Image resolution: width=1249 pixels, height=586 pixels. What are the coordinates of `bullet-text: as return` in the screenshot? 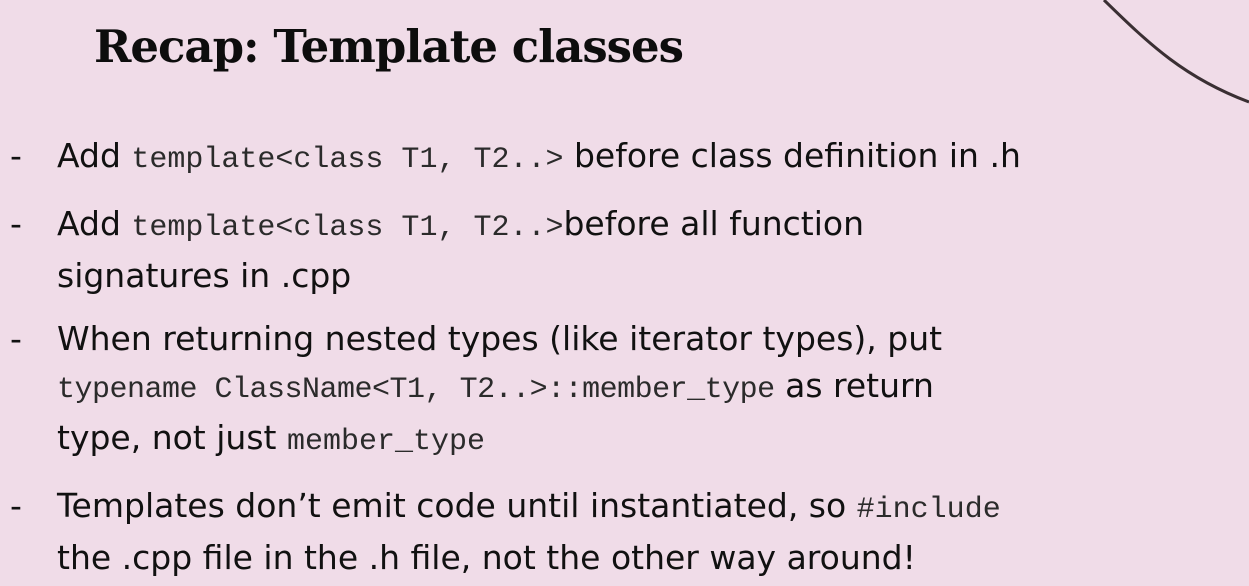 It's located at (854, 385).